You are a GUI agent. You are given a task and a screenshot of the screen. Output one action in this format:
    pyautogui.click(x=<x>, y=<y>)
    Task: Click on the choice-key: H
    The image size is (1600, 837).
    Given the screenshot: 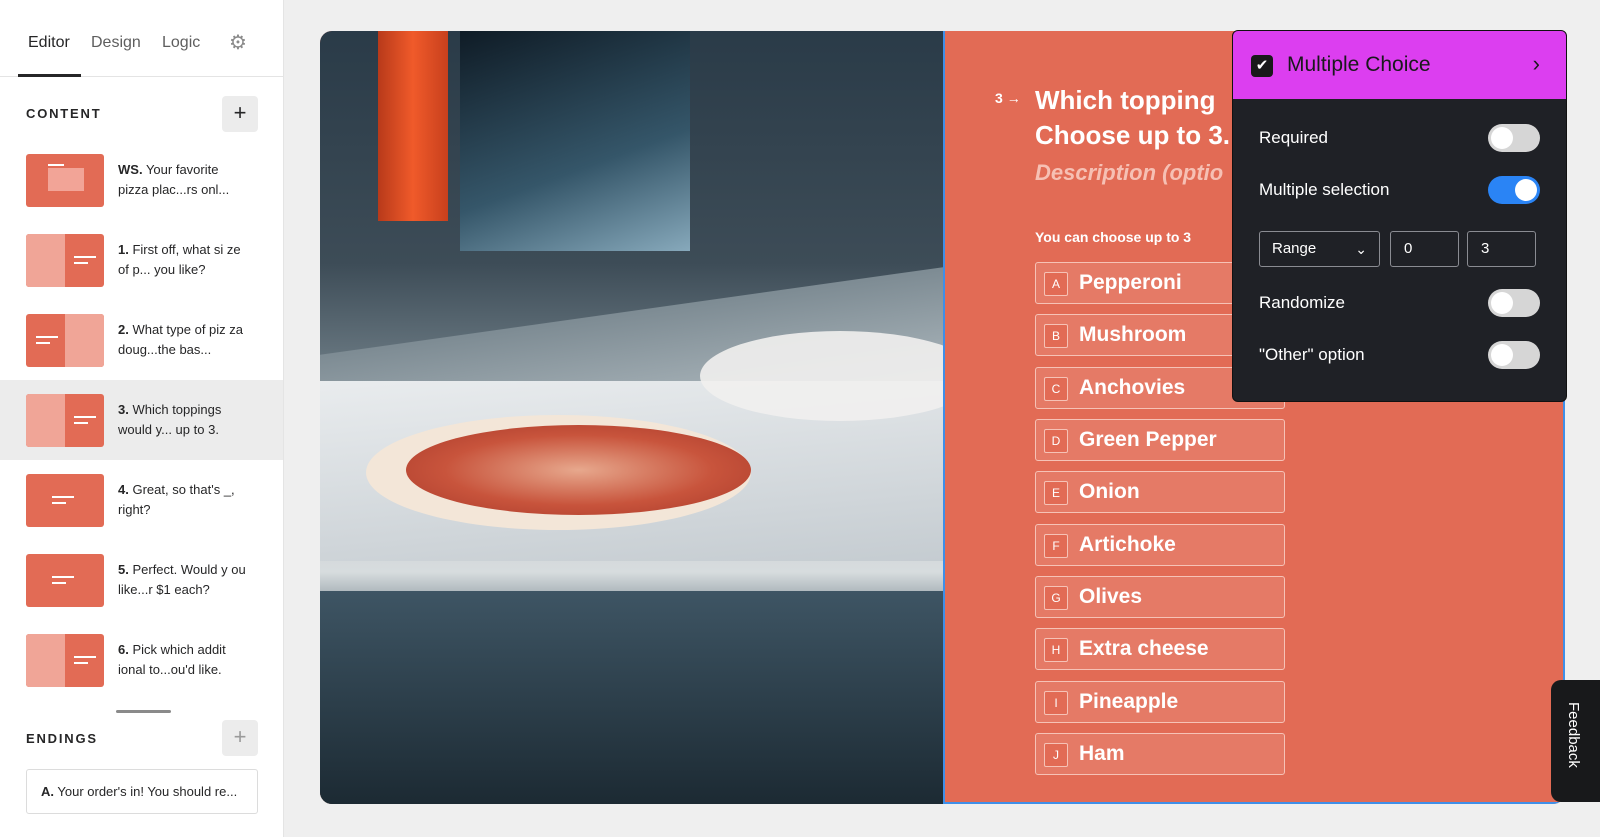 What is the action you would take?
    pyautogui.click(x=1056, y=650)
    